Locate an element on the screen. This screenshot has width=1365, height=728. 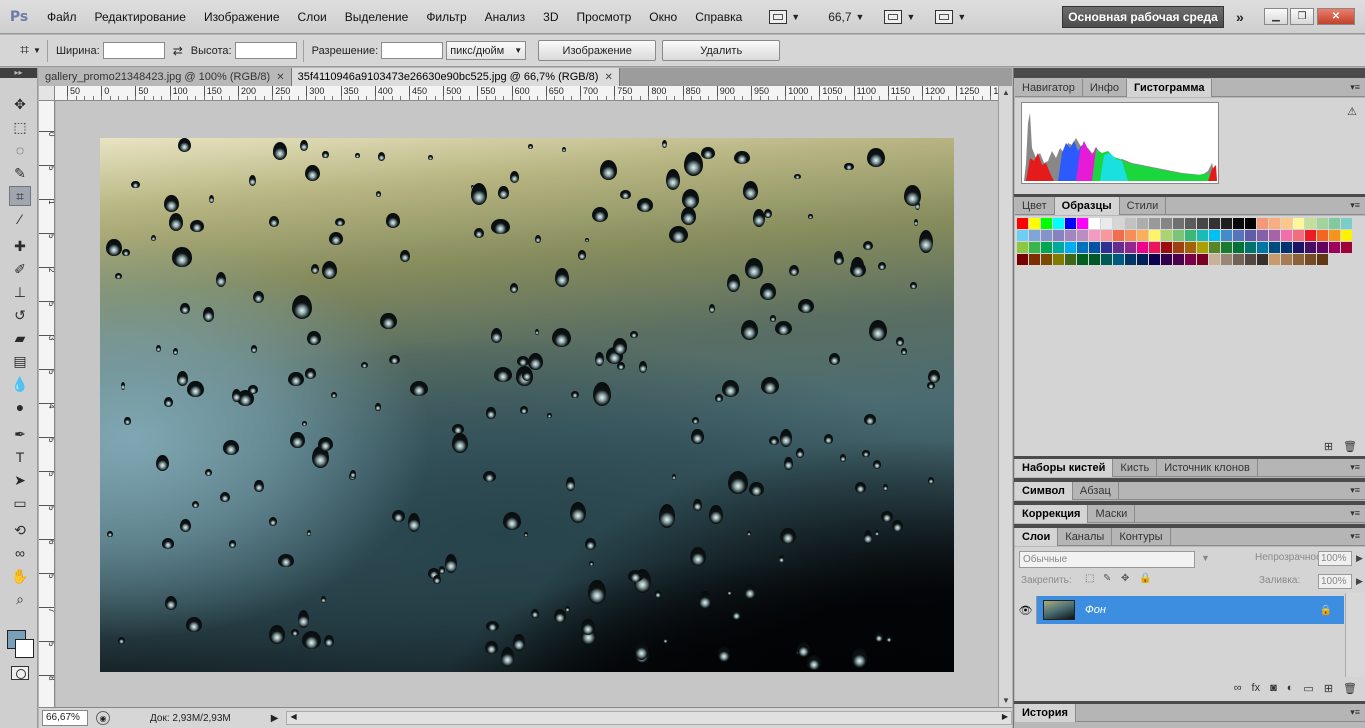
3d-rotate-tool-icon: ⟲ is located at coordinates (20, 530).